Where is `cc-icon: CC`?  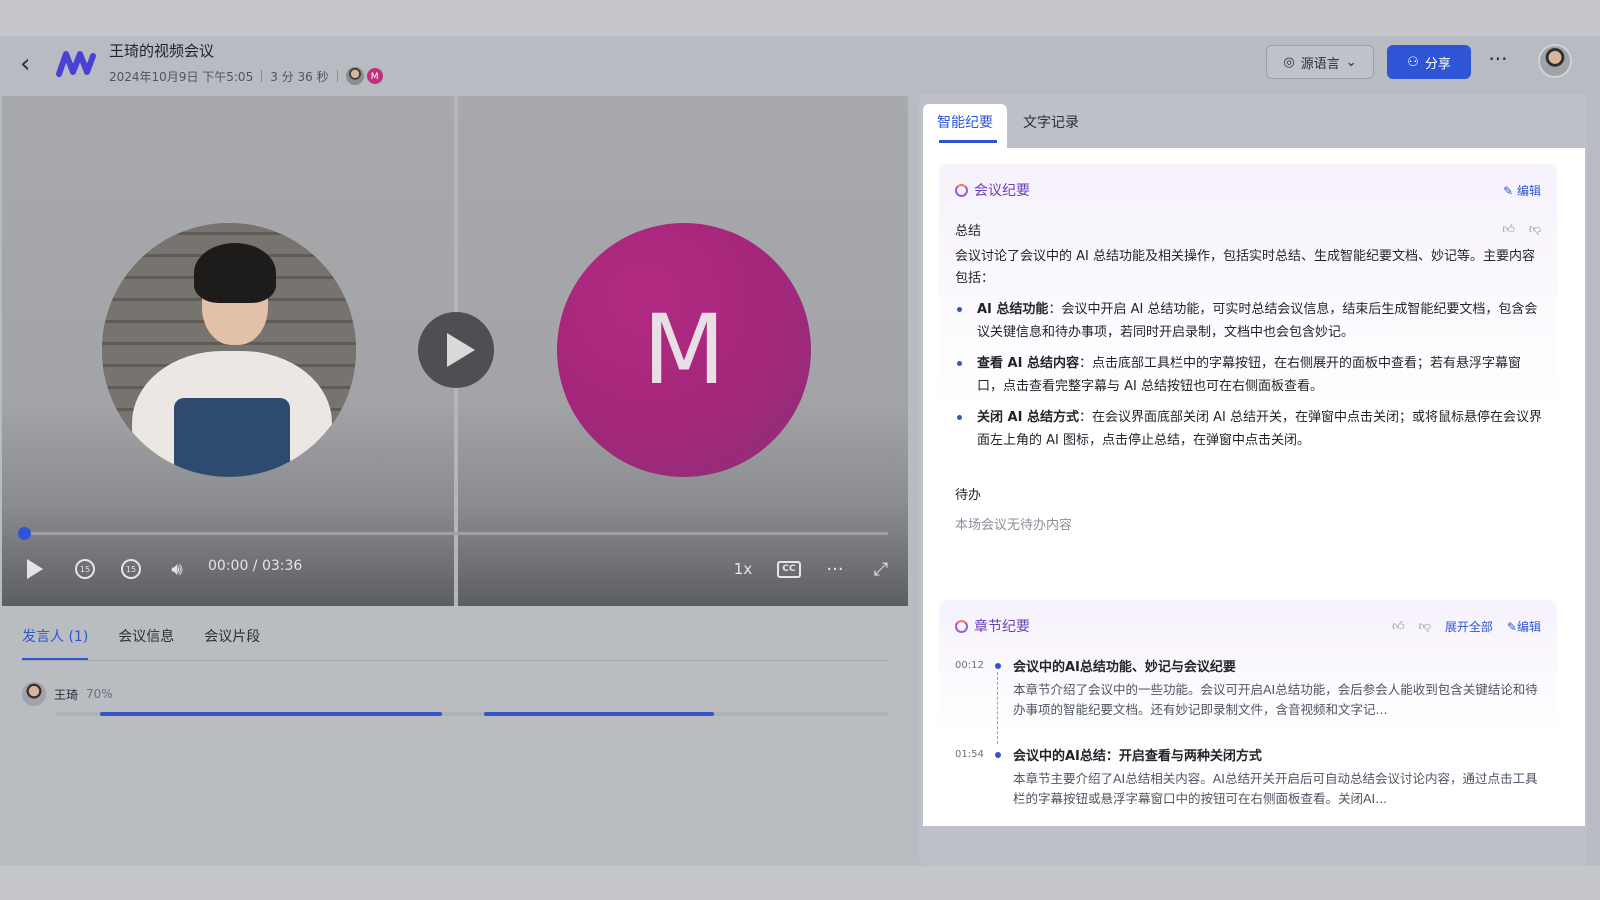
cc-icon: CC is located at coordinates (789, 569).